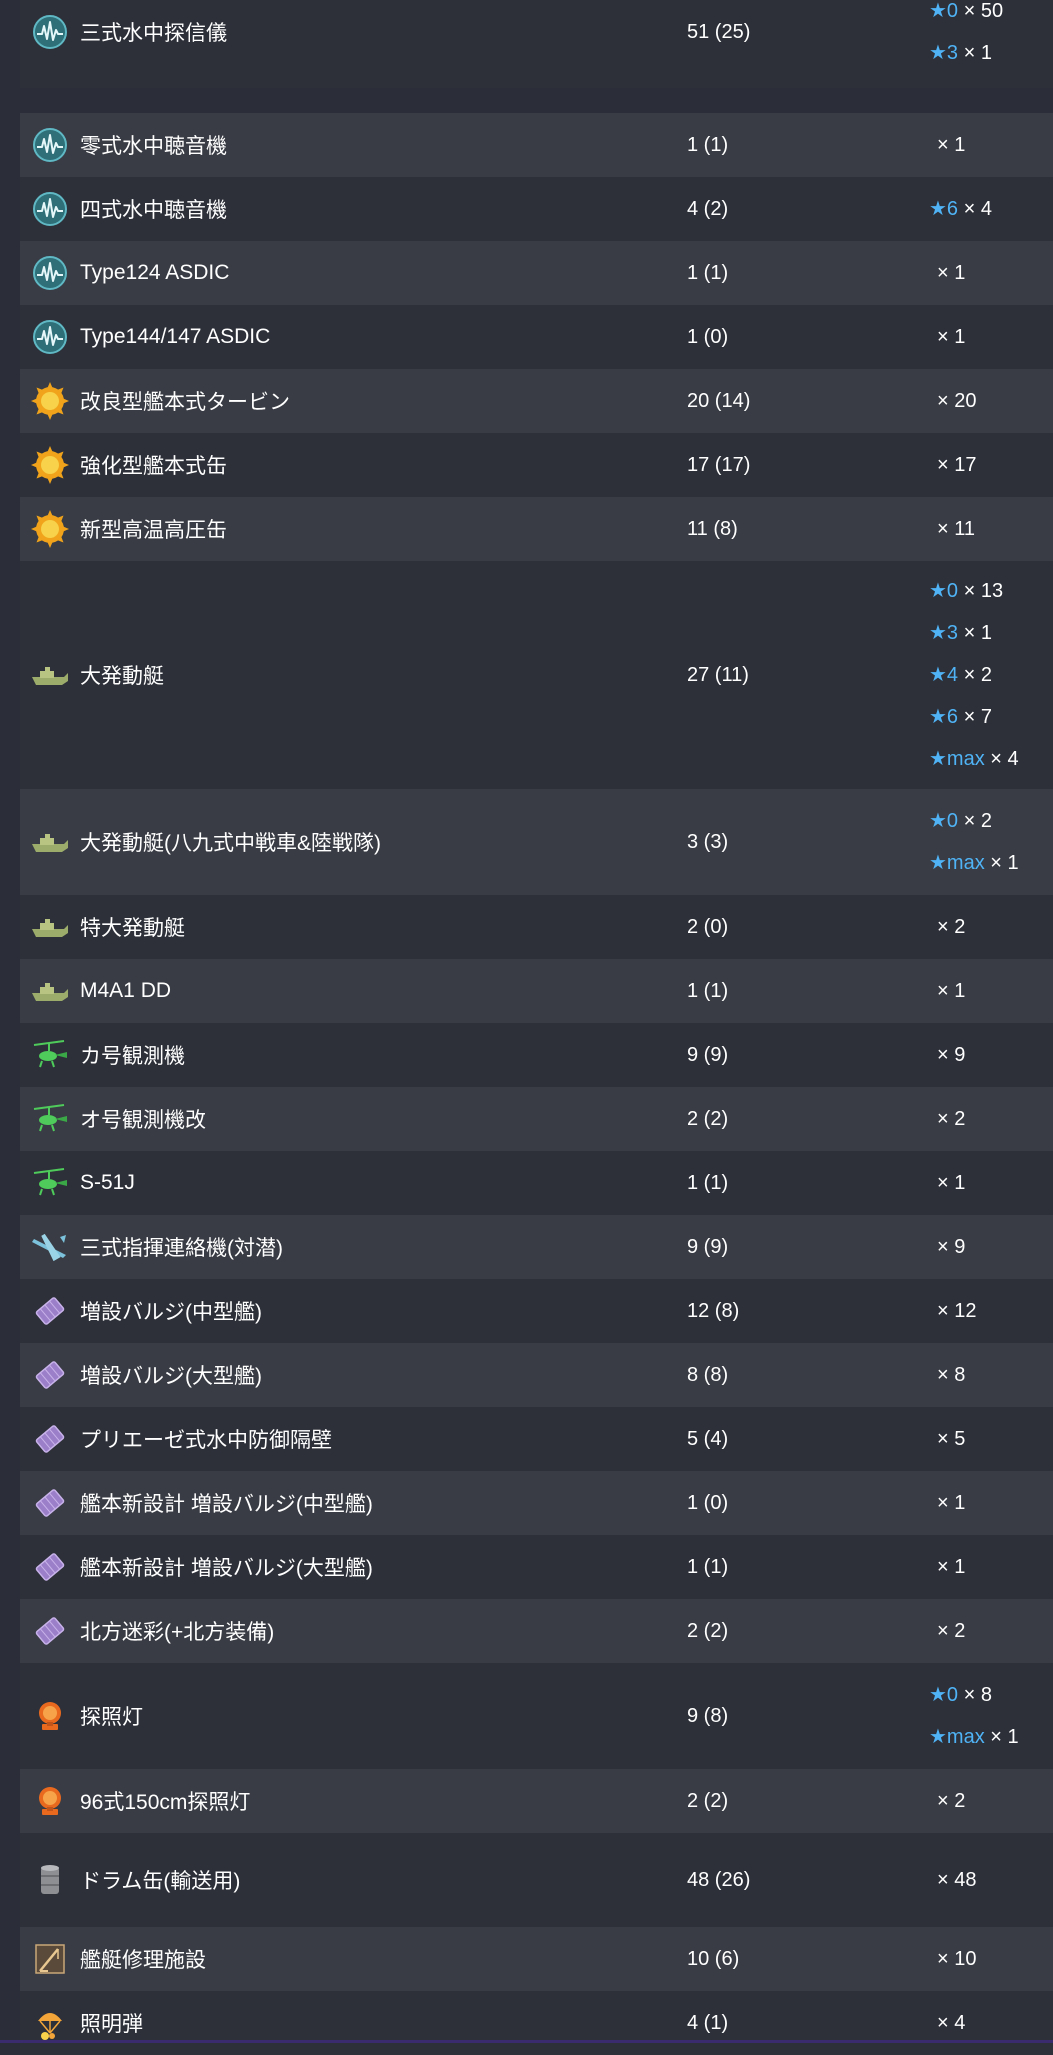 This screenshot has width=1053, height=2055. I want to click on equipment-count: 12 (8), so click(713, 1310).